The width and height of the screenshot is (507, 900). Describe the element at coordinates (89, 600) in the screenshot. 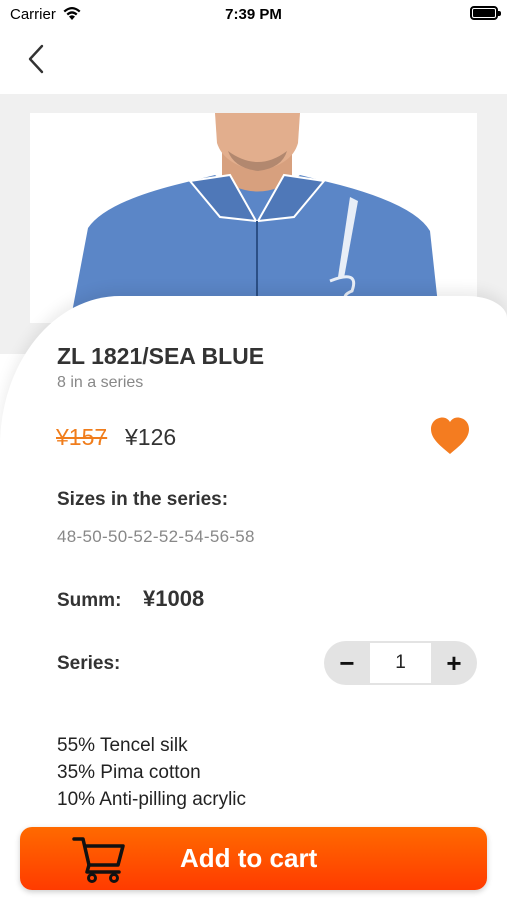

I see `summ-label: Summ:` at that location.